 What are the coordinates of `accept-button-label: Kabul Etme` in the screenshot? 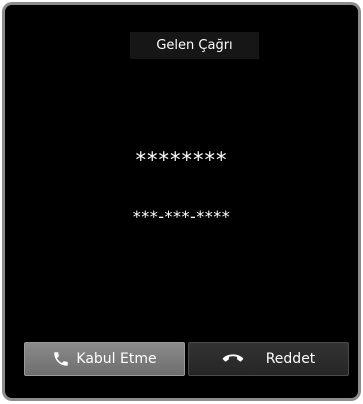 It's located at (116, 359).